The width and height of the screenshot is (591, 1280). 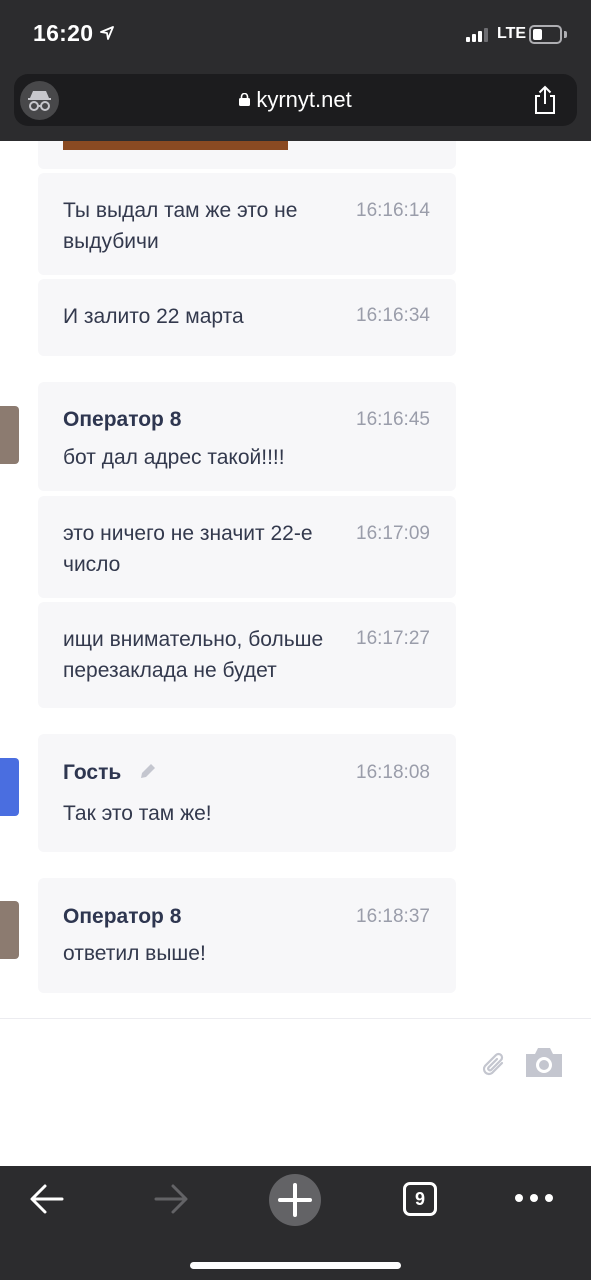 What do you see at coordinates (393, 315) in the screenshot?
I see `message-time: 16:16:34` at bounding box center [393, 315].